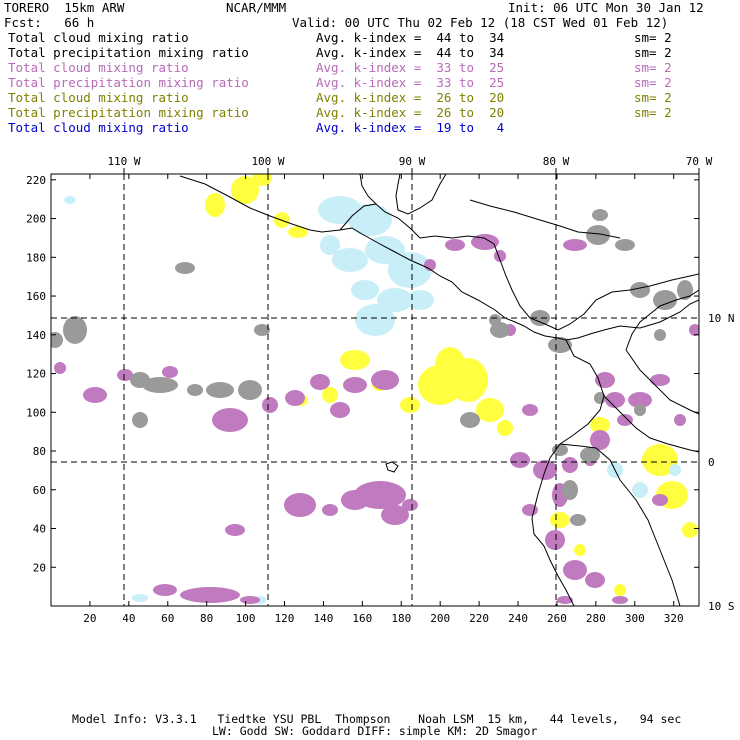  I want to click on longitude-label: 100 W, so click(267, 161).